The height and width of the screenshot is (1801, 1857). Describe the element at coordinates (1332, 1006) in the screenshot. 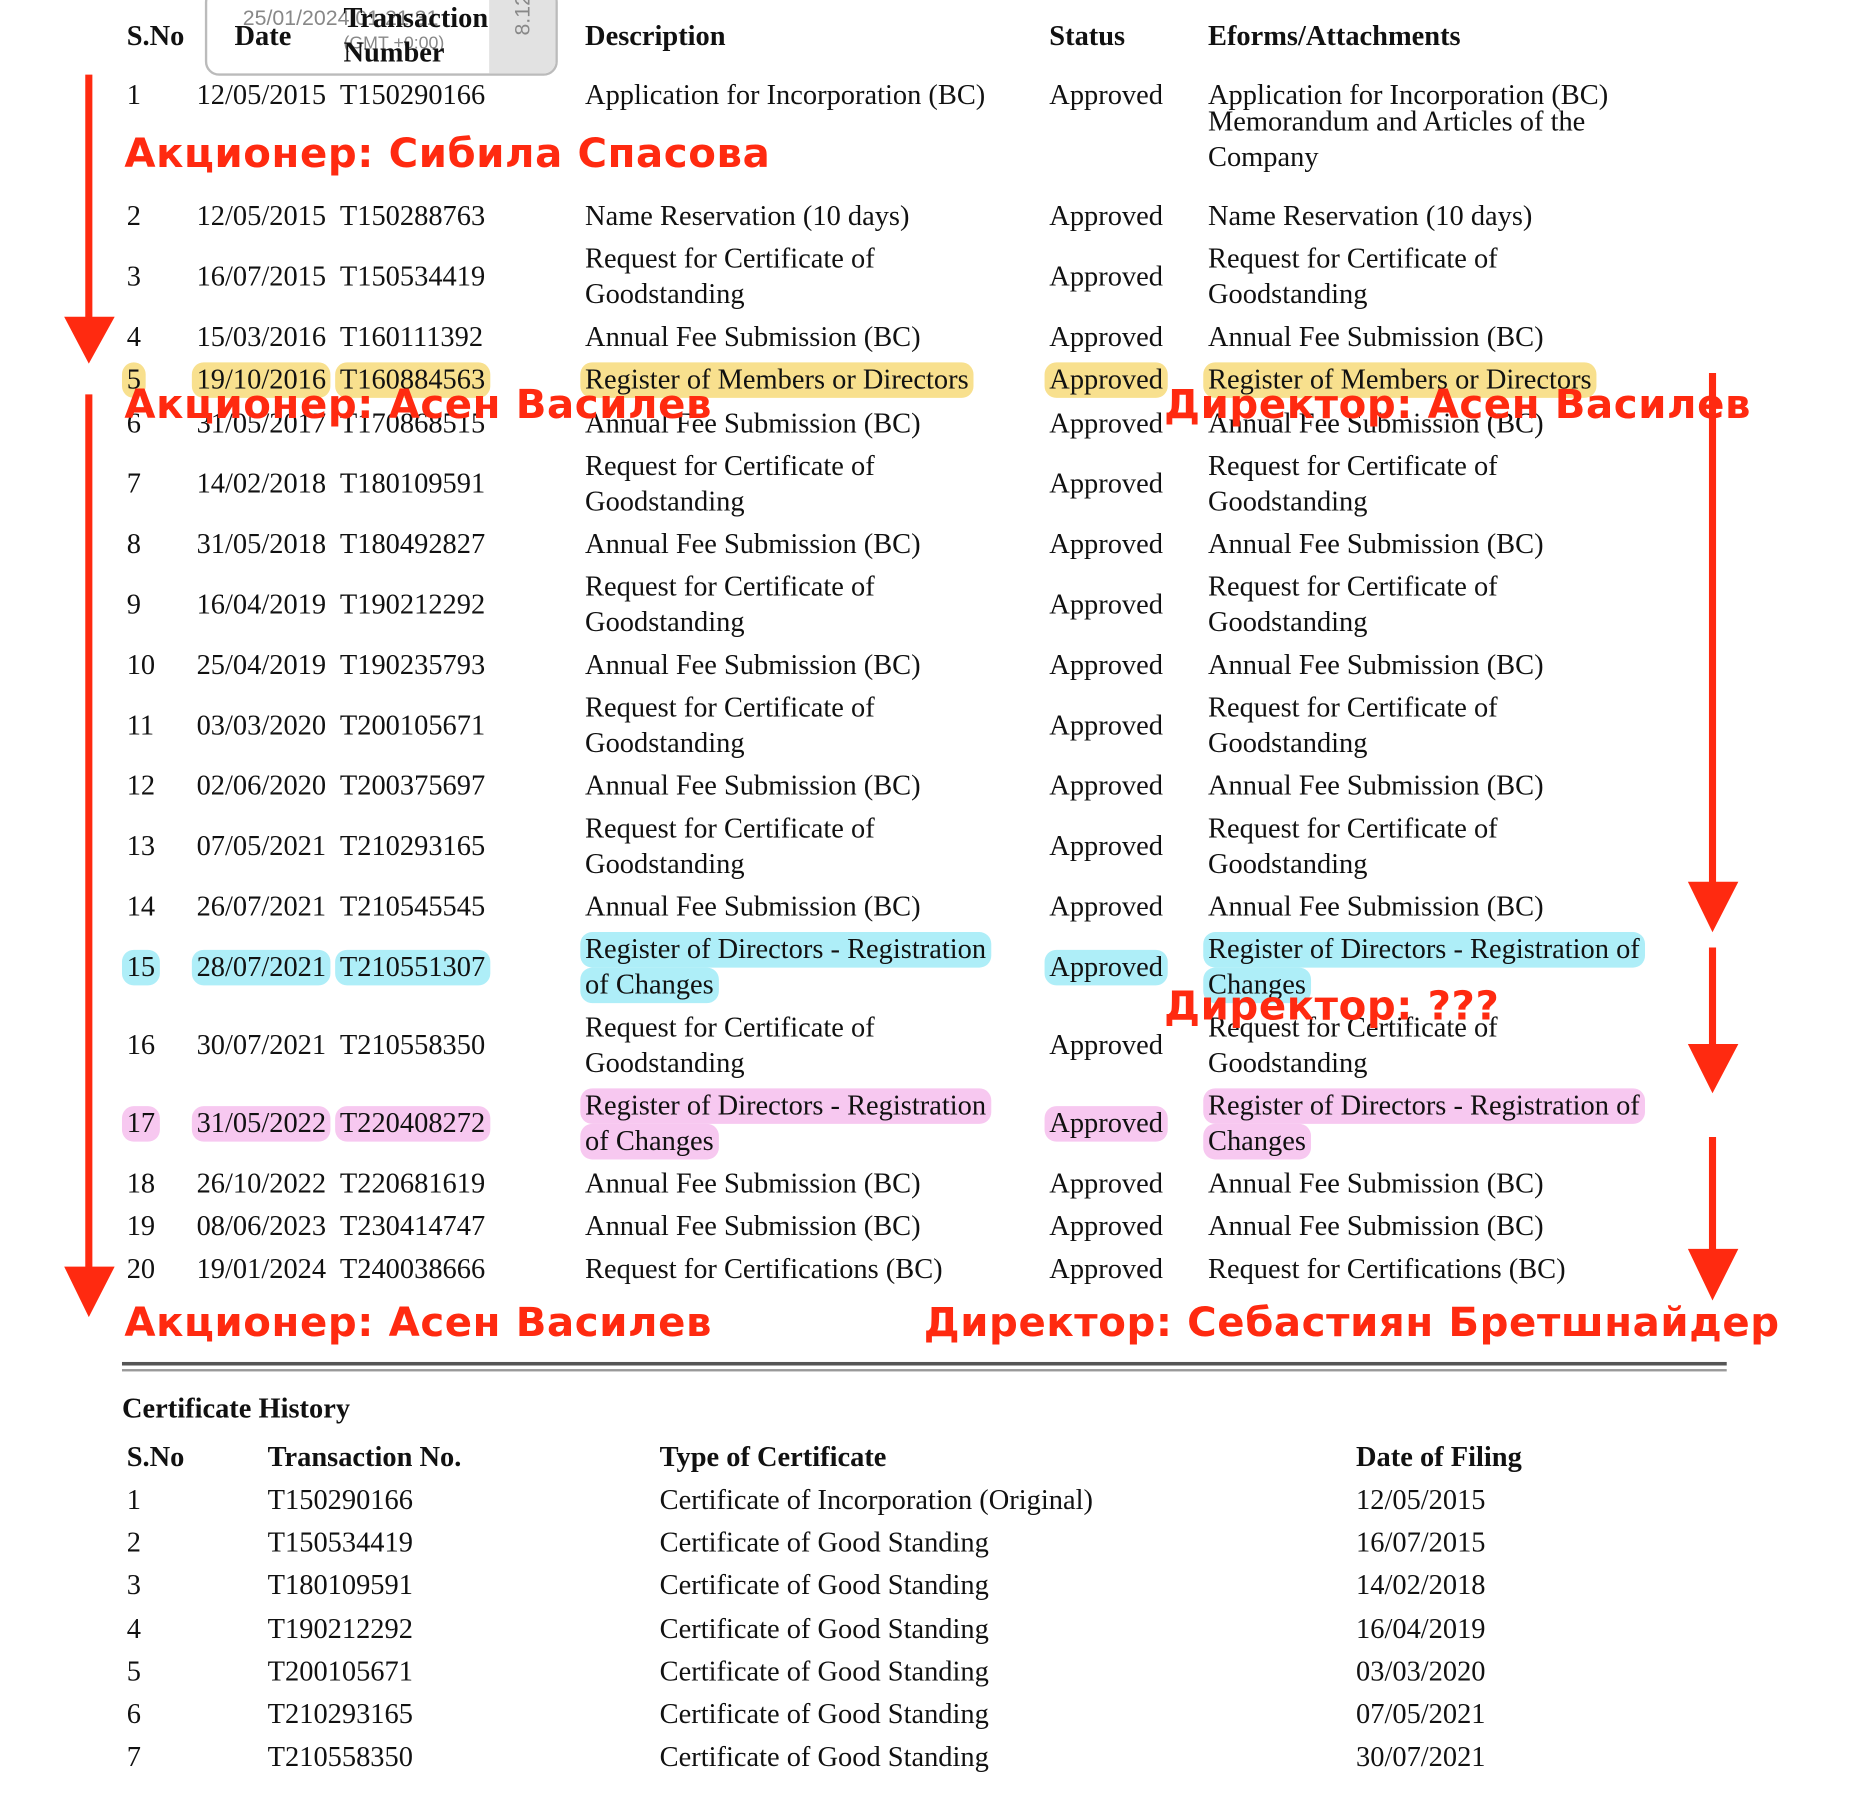

I see `annotation-director-2: Директор: ???` at that location.